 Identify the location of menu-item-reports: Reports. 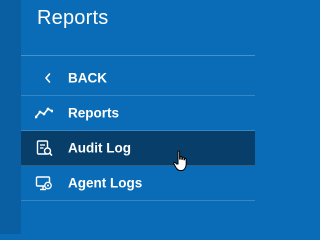
(138, 113).